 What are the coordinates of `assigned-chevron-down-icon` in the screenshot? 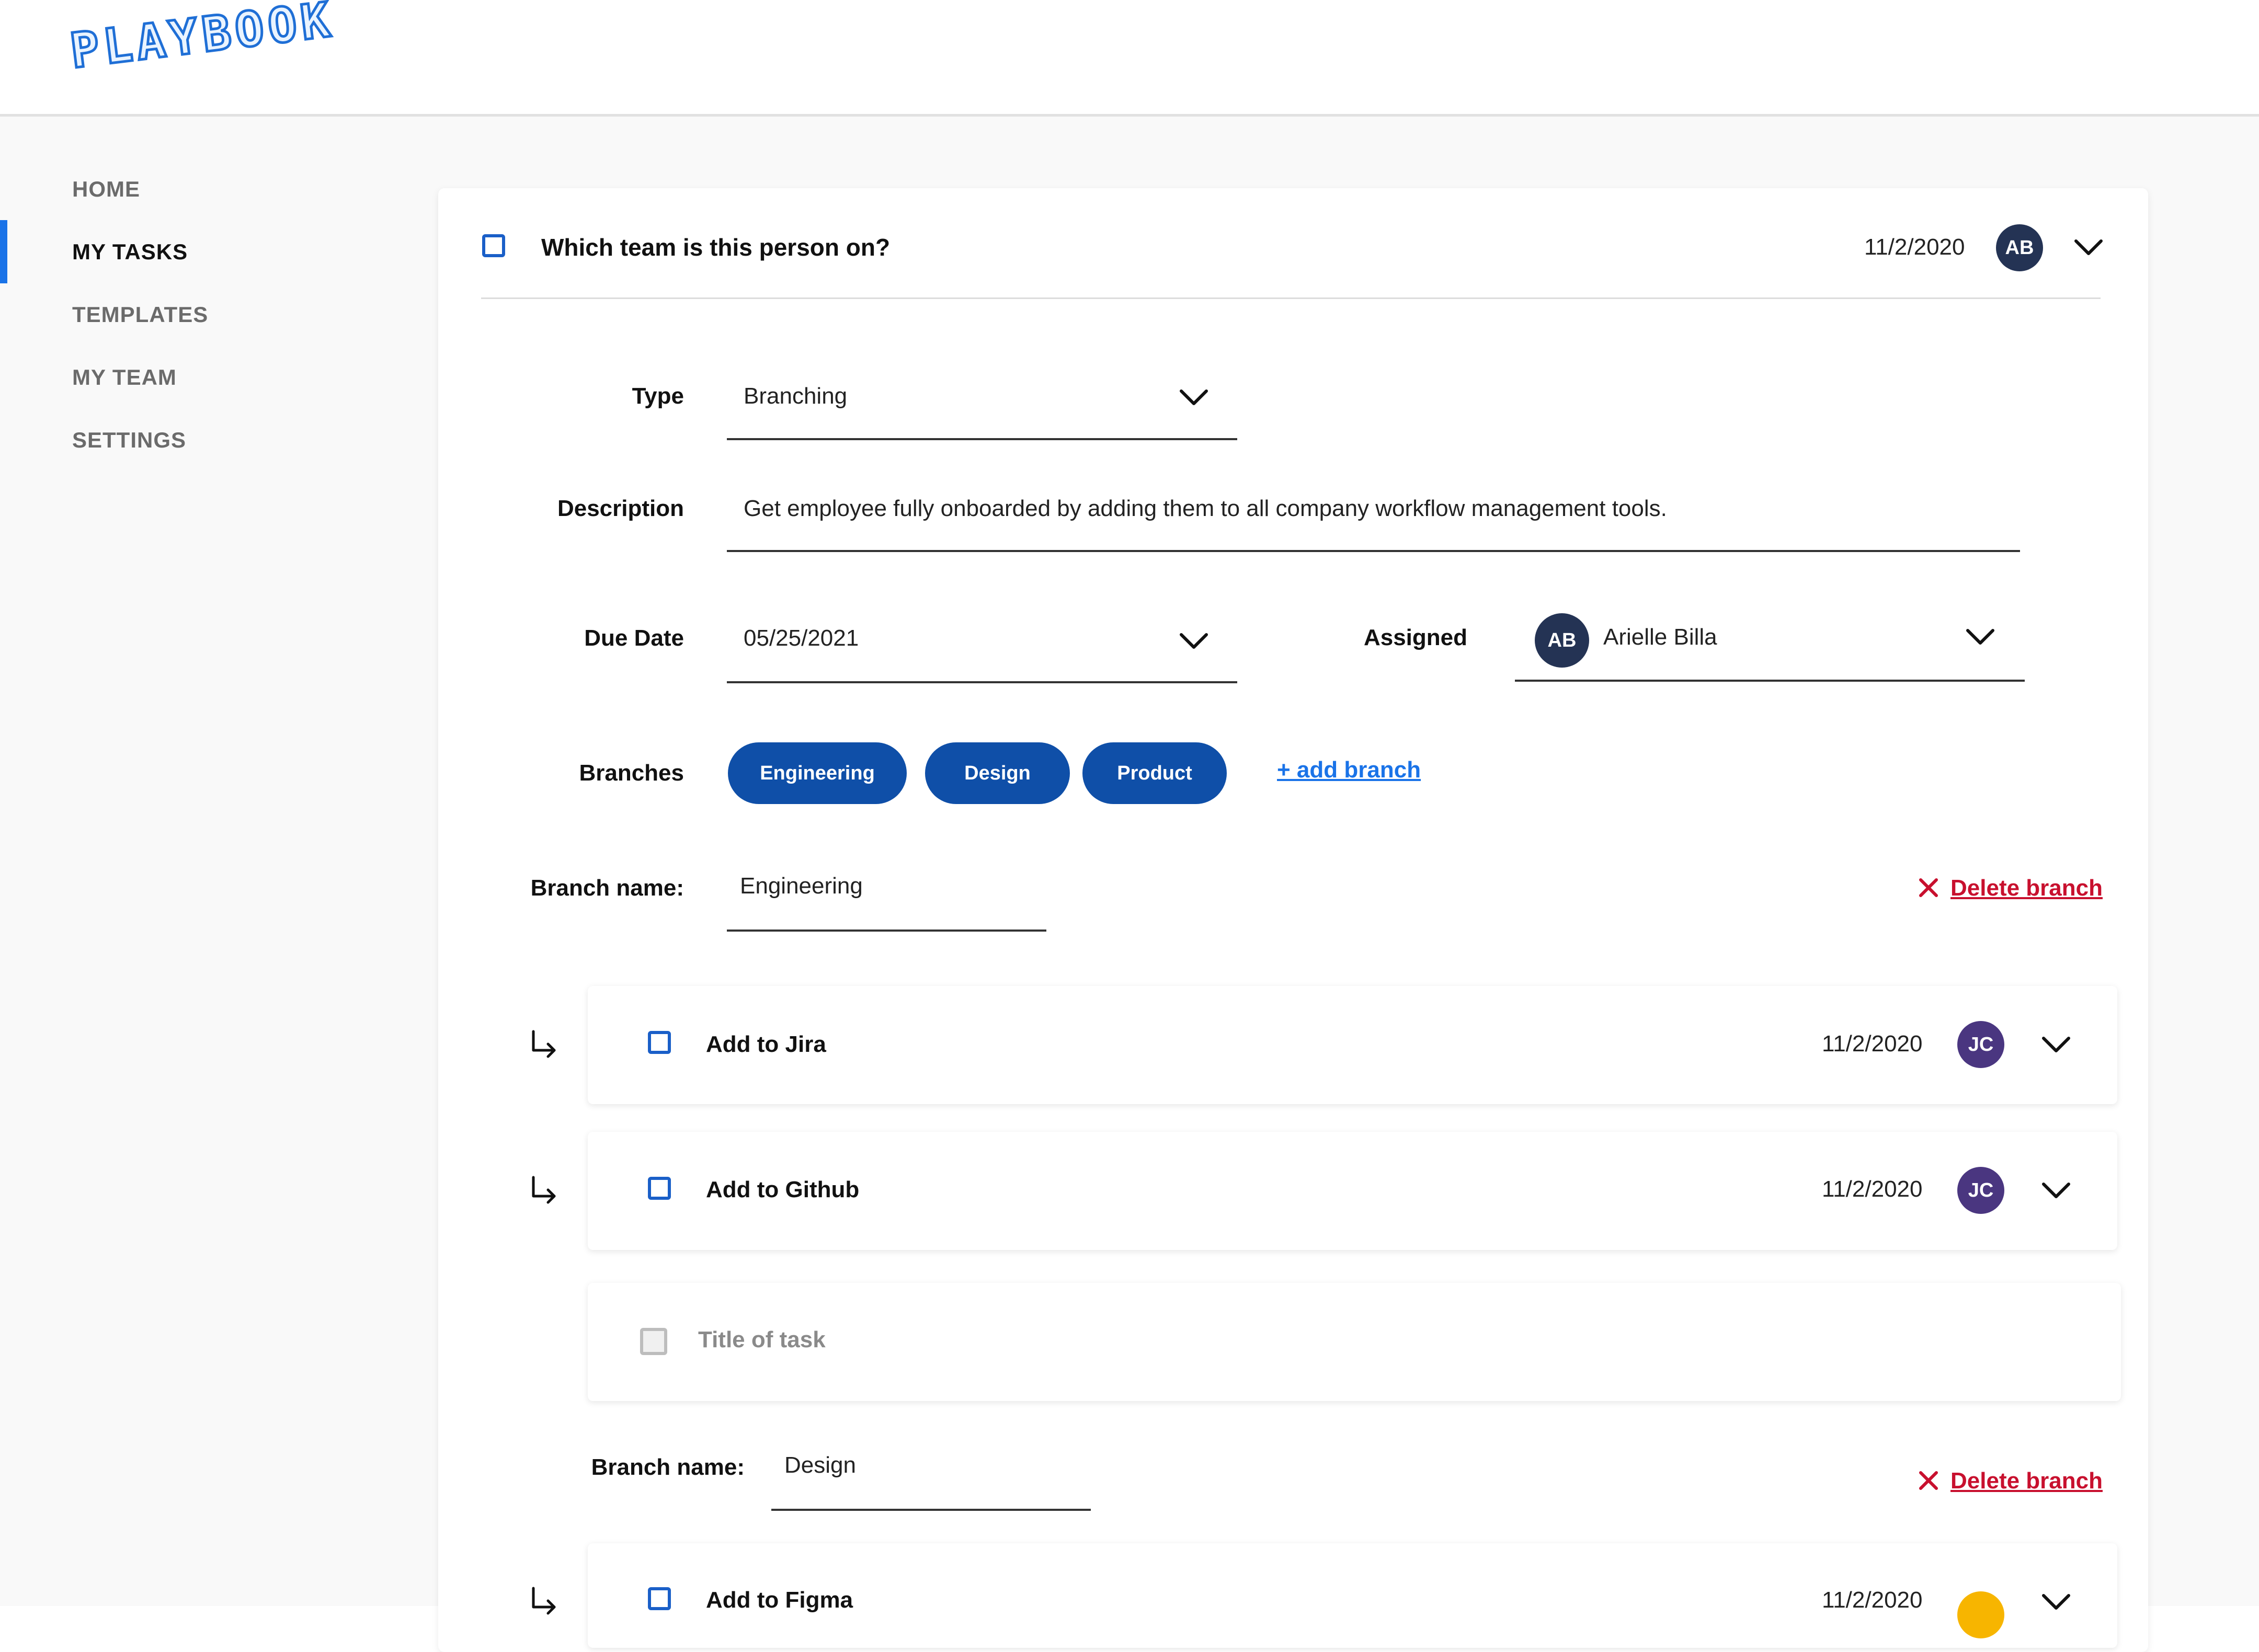 It's located at (1981, 636).